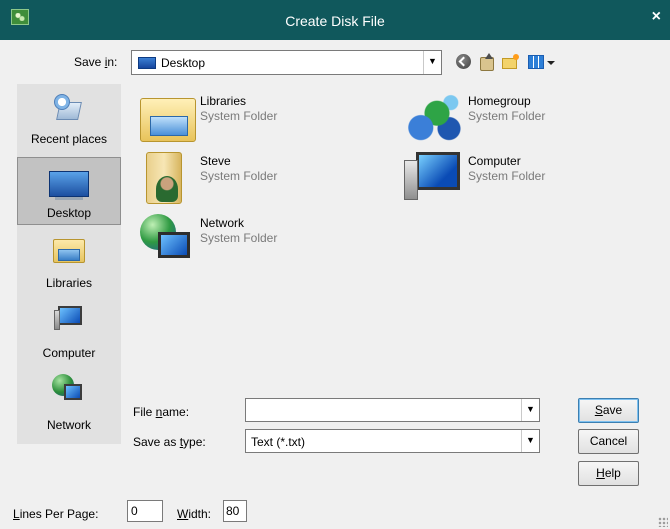 This screenshot has width=670, height=529. Describe the element at coordinates (69, 353) in the screenshot. I see `place-label: Computer` at that location.